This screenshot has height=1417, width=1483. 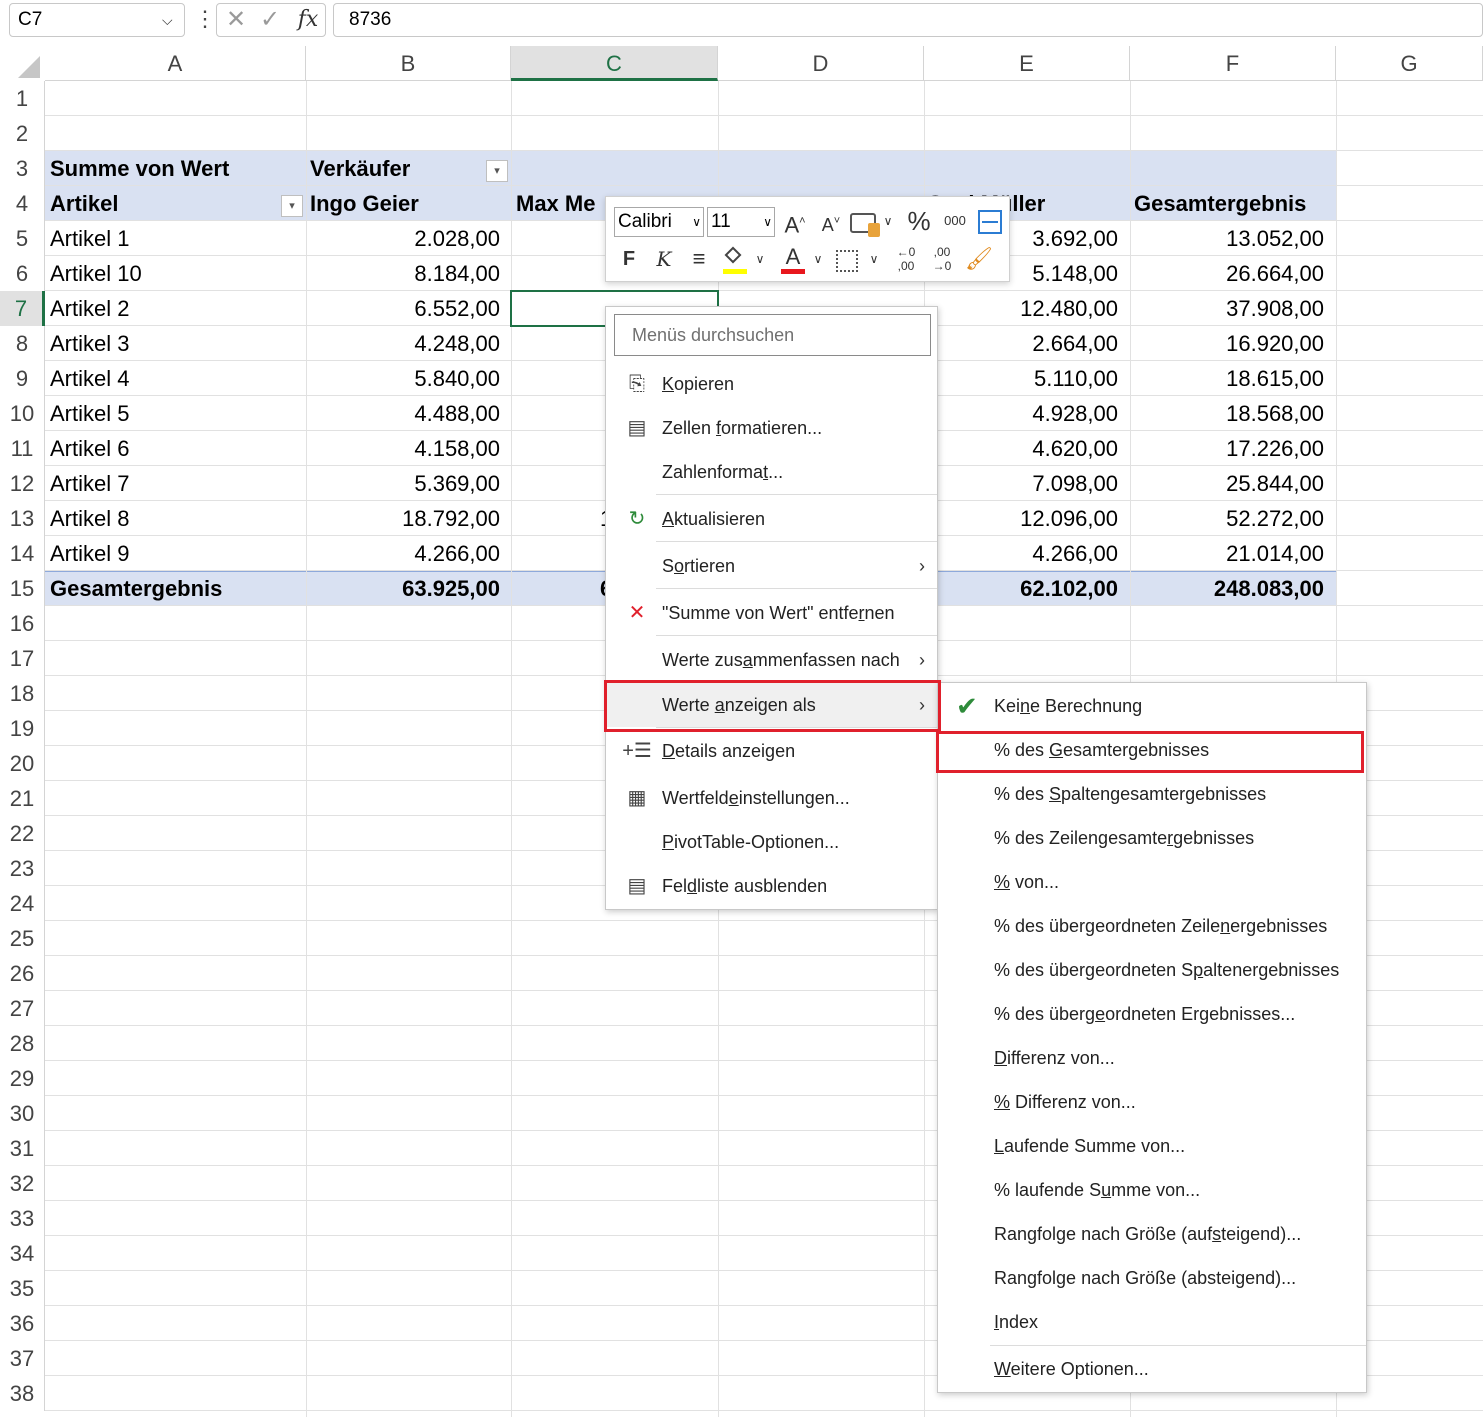 What do you see at coordinates (1227, 343) in the screenshot?
I see `cell-value-f: 16.920,00` at bounding box center [1227, 343].